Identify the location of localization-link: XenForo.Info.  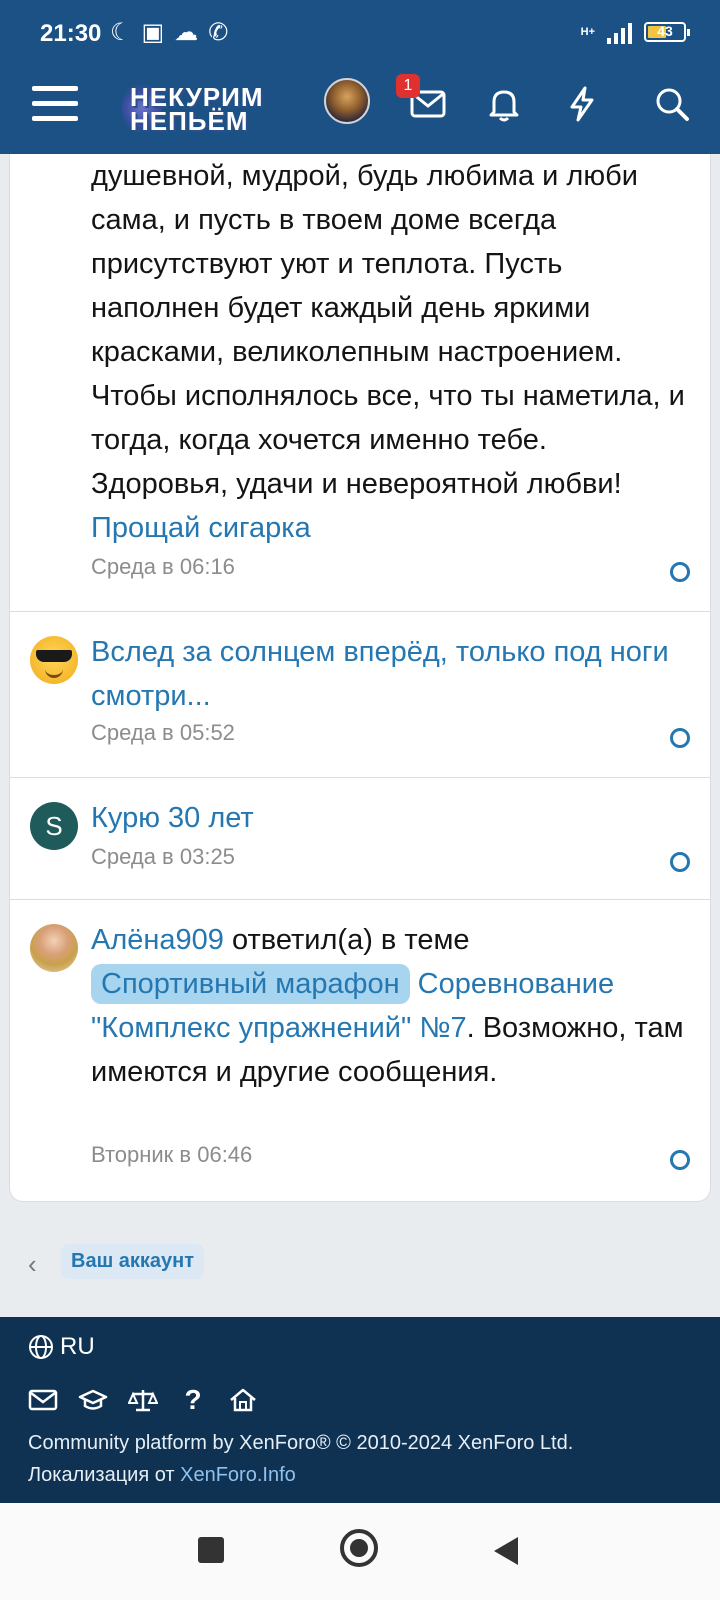
(238, 1475).